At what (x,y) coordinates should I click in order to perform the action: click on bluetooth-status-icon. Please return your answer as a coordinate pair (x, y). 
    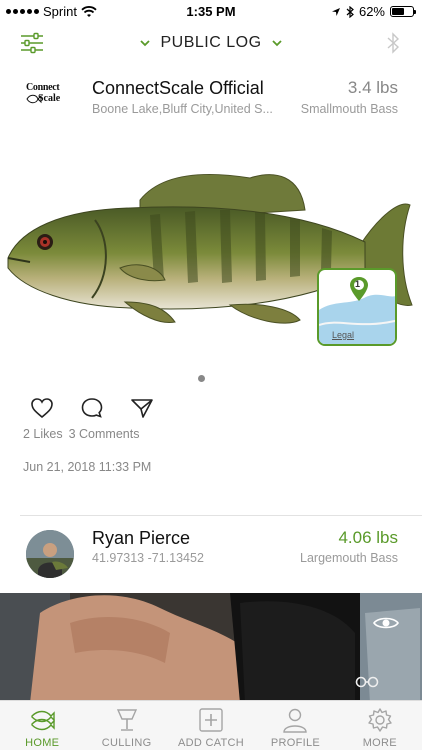
    Looking at the image, I should click on (350, 11).